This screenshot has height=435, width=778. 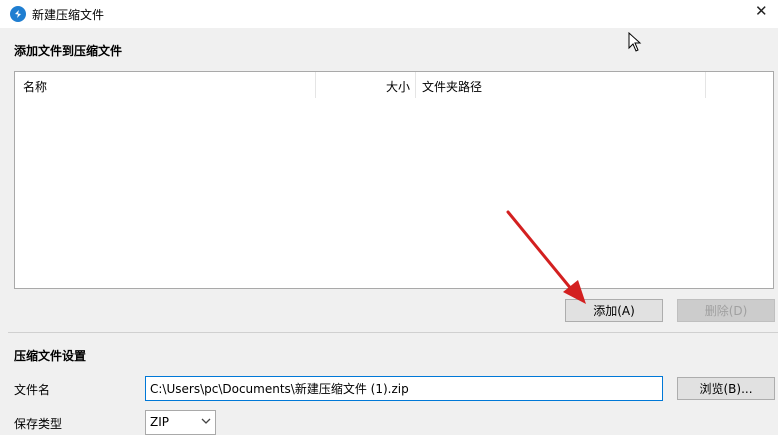 I want to click on mouse-pointer-icon, so click(x=635, y=42).